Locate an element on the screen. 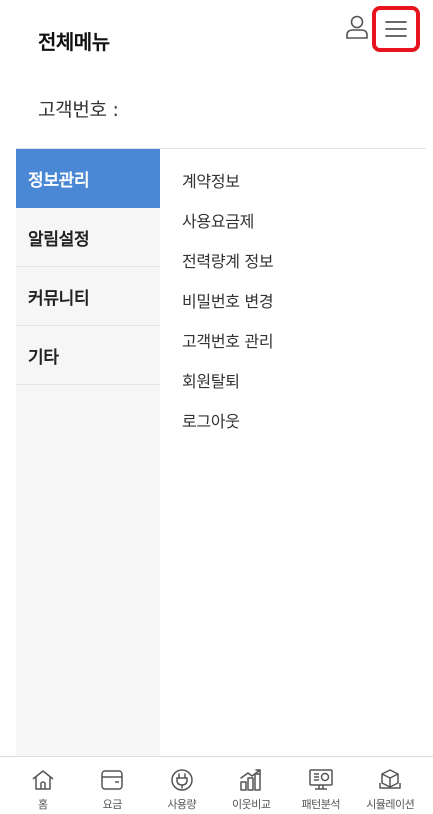 Image resolution: width=433 pixels, height=814 pixels. tab-bill: 요금 is located at coordinates (112, 785).